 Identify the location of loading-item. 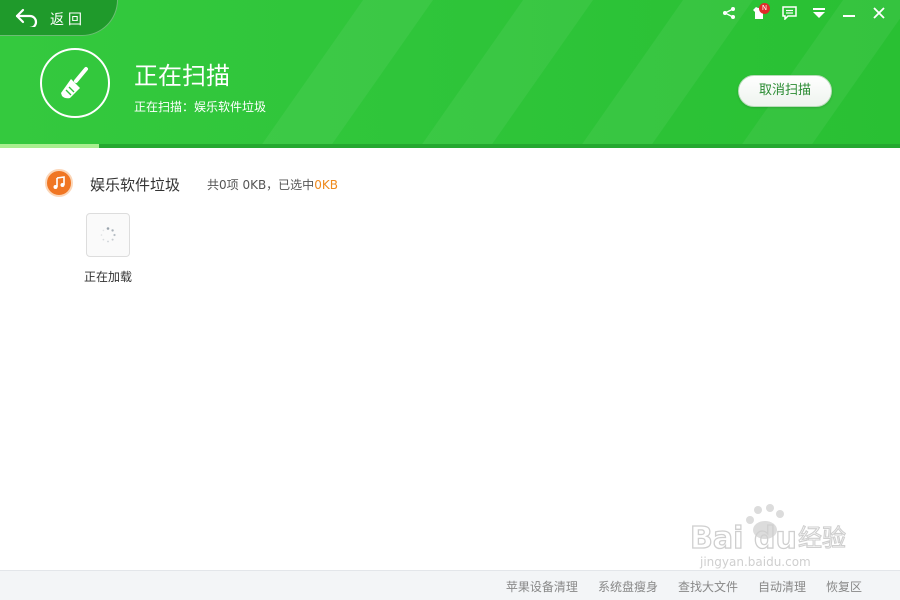
(108, 235).